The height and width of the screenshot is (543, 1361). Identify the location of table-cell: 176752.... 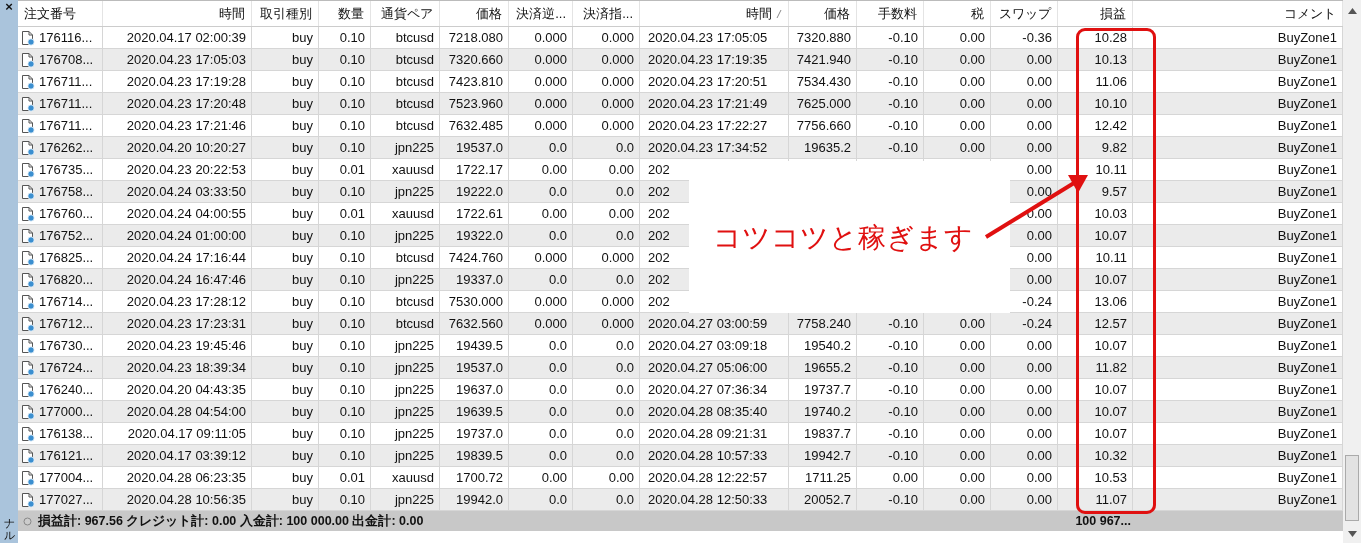
(66, 235).